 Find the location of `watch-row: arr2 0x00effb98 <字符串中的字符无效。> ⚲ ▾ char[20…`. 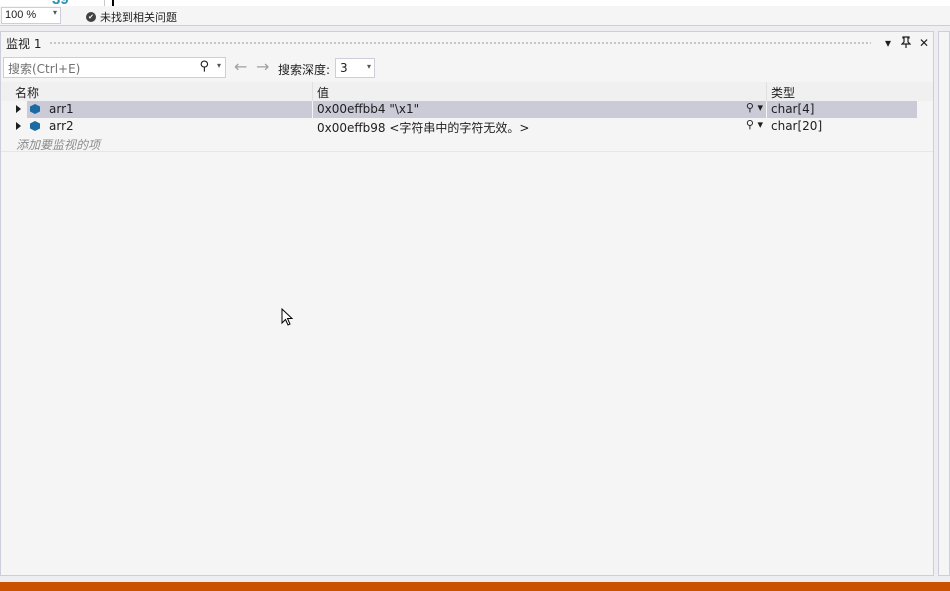

watch-row: arr2 0x00effb98 <字符串中的字符无效。> ⚲ ▾ char[20… is located at coordinates (467, 126).